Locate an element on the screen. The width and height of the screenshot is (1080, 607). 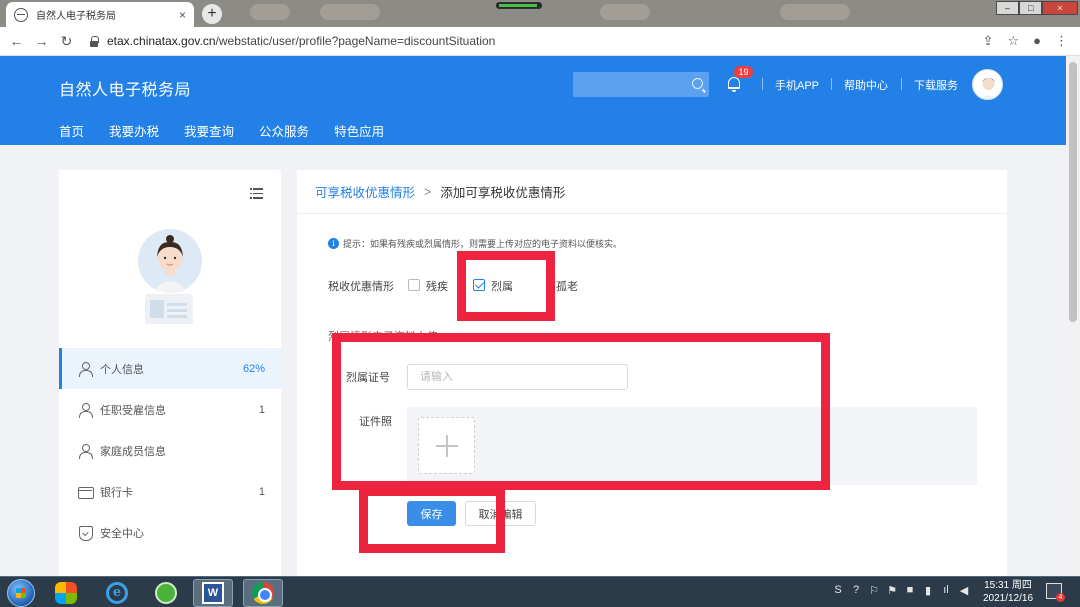
sidebar-item-label: 银行卡 is located at coordinates (116, 492).